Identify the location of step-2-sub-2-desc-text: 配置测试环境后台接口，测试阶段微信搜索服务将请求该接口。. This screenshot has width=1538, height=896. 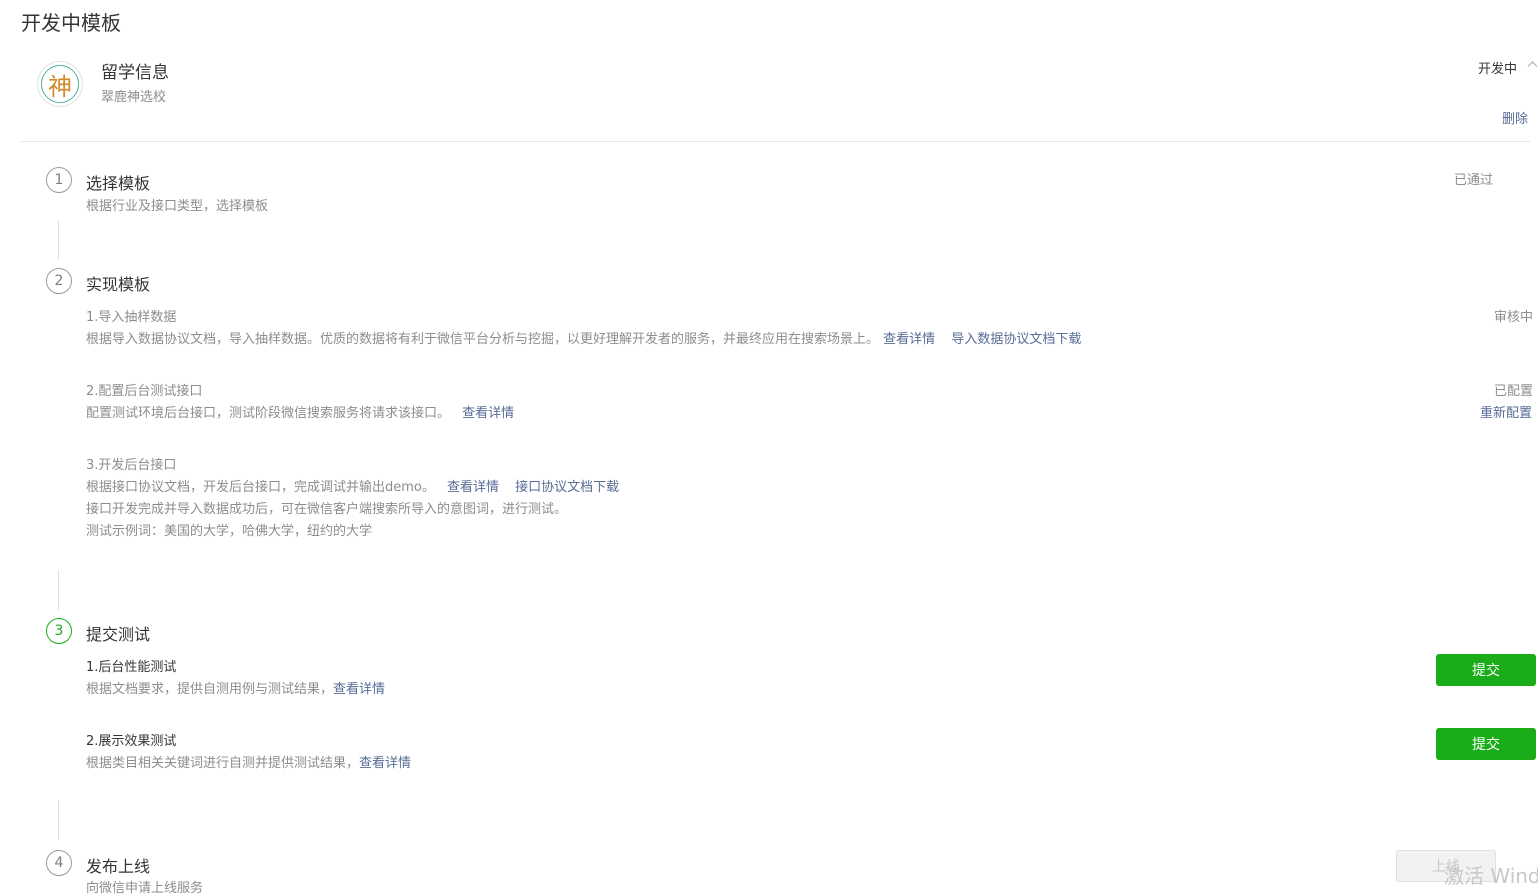
(268, 413).